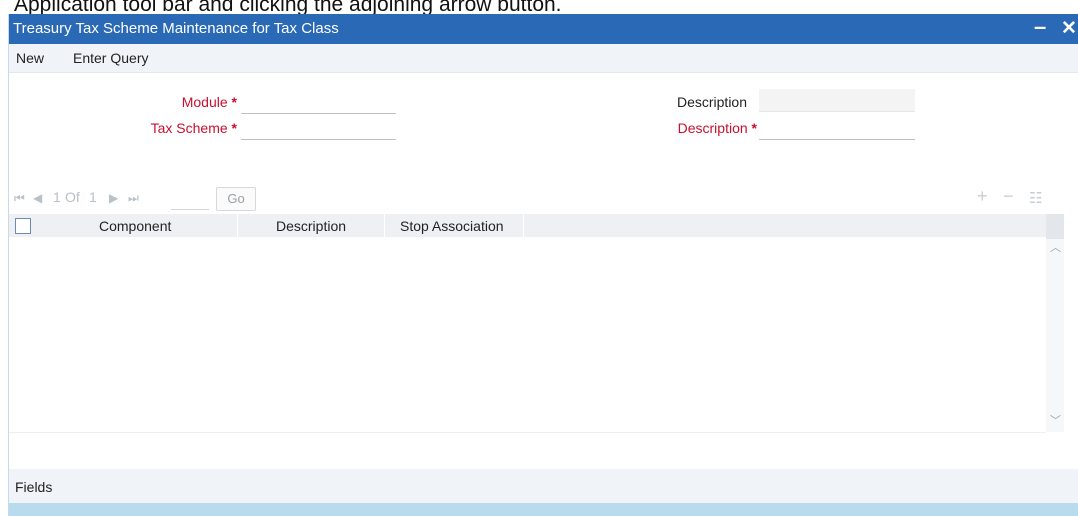  What do you see at coordinates (1040, 27) in the screenshot?
I see `minimize-icon: –` at bounding box center [1040, 27].